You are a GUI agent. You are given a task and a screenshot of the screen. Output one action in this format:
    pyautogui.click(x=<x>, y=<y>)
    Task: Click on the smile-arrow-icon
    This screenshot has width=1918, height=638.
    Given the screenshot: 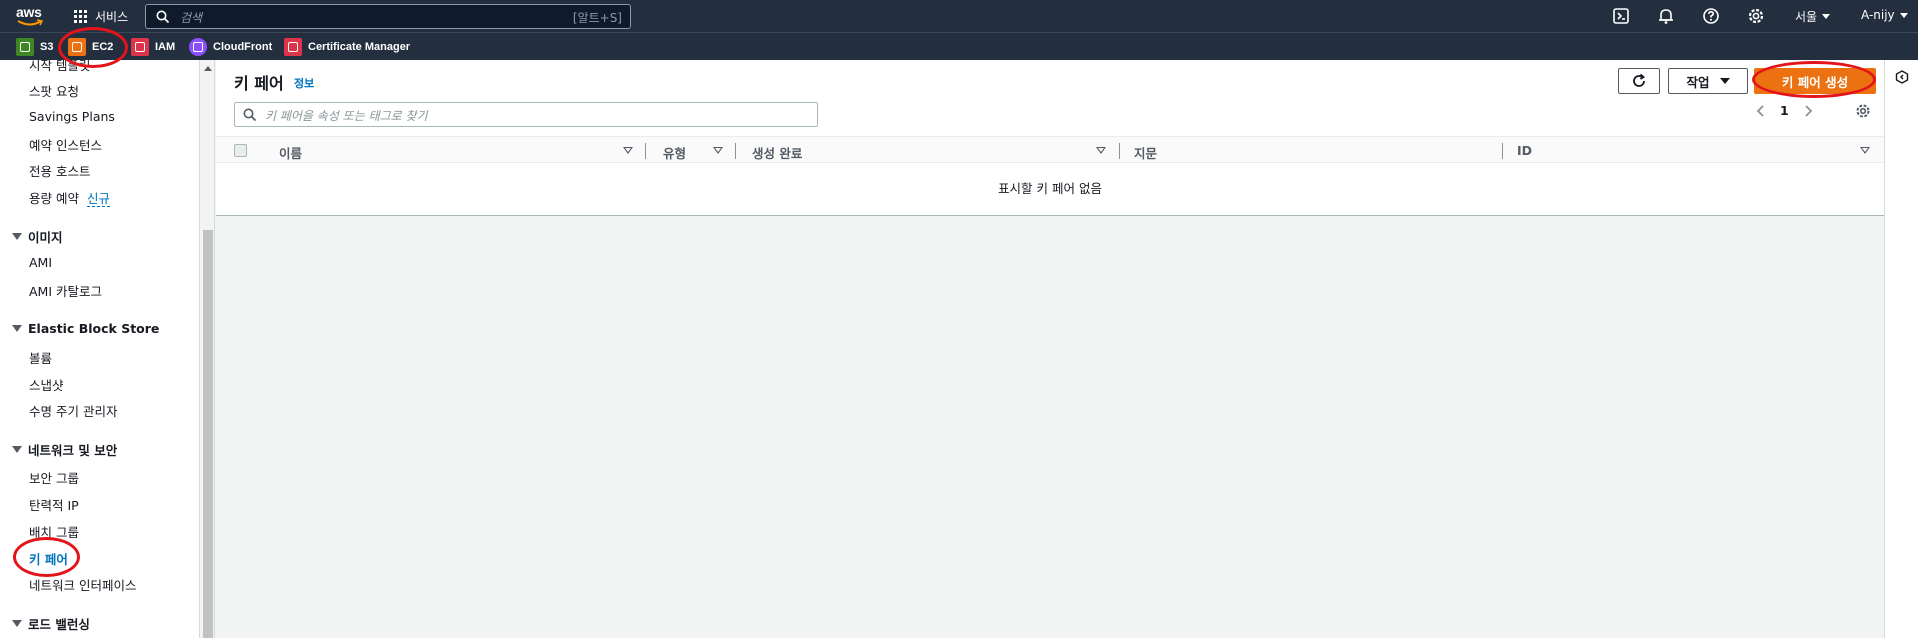 What is the action you would take?
    pyautogui.click(x=30, y=22)
    